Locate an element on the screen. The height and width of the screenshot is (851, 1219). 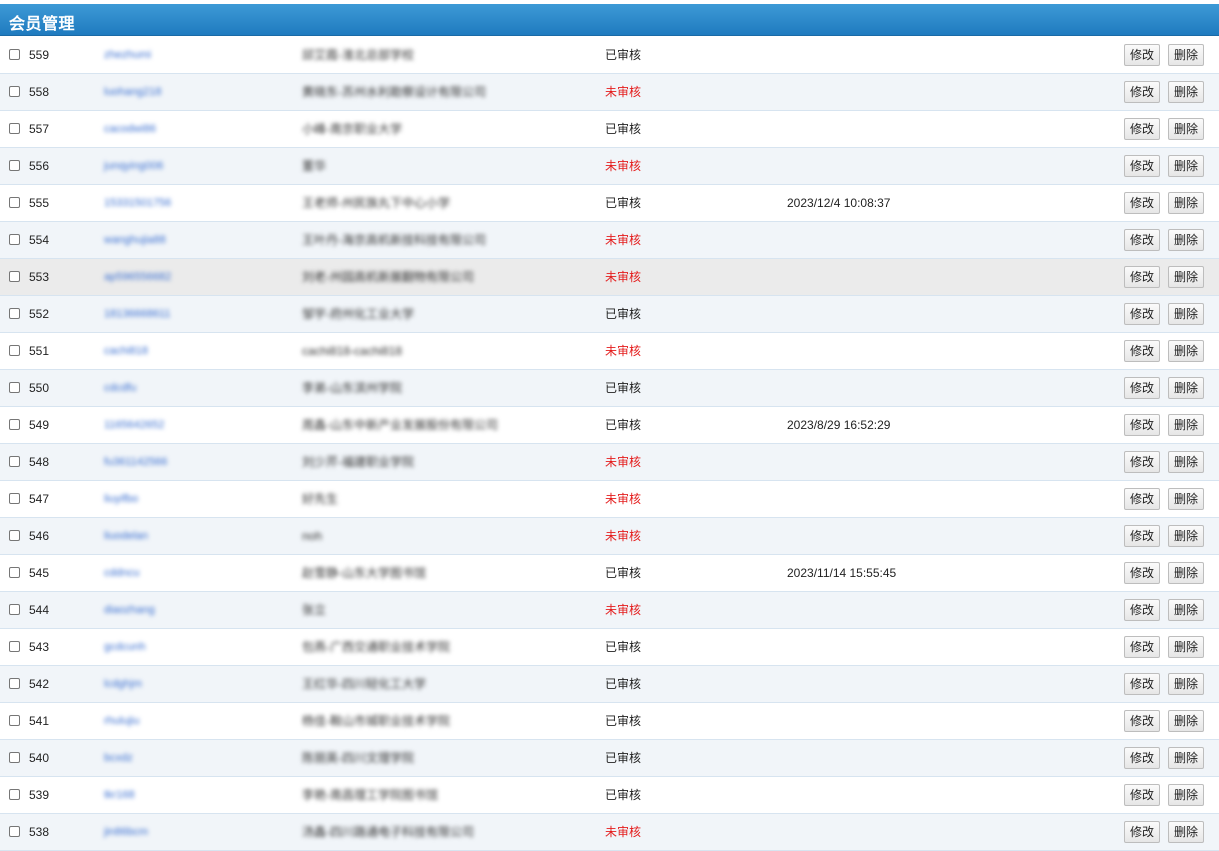
member-username-link: gcdcunh is located at coordinates (125, 647).